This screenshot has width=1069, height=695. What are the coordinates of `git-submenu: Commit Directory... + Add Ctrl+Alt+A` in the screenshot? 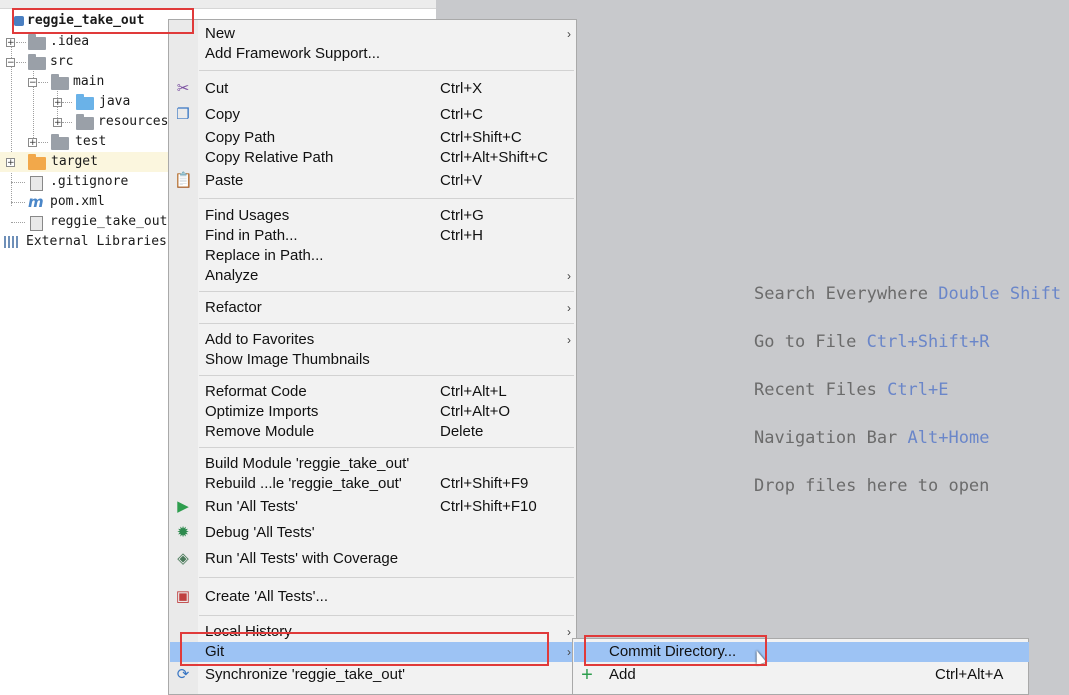 It's located at (800, 666).